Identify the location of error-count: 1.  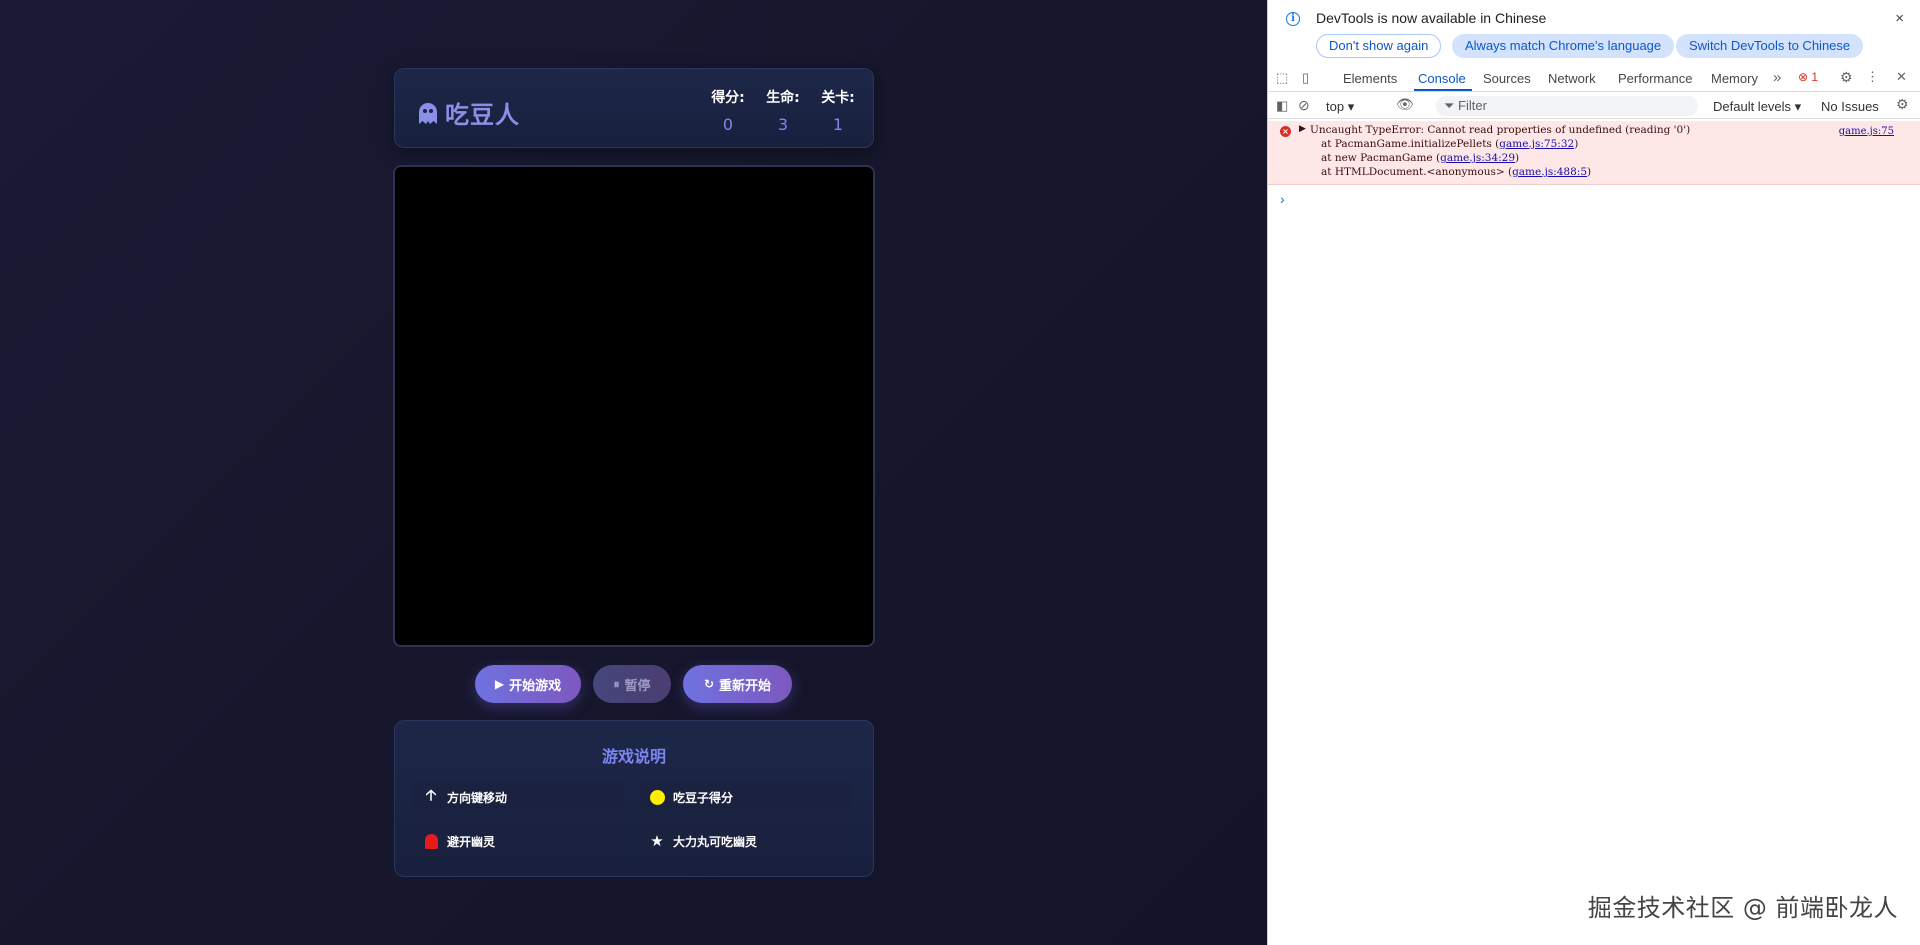
(1815, 77).